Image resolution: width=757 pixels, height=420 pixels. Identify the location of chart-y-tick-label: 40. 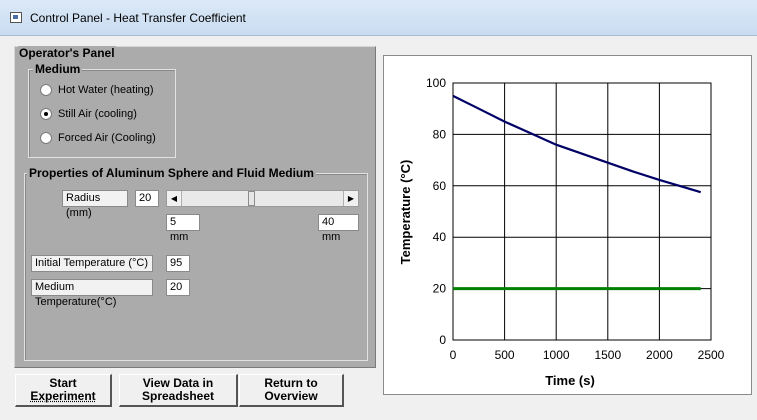
(440, 237).